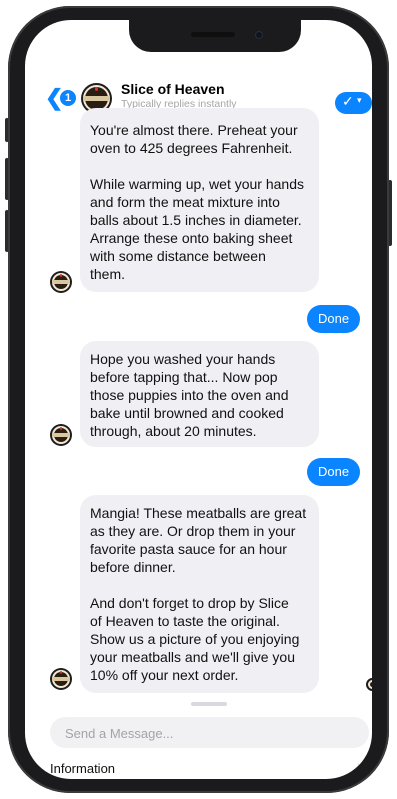  I want to click on front-camera-icon, so click(259, 35).